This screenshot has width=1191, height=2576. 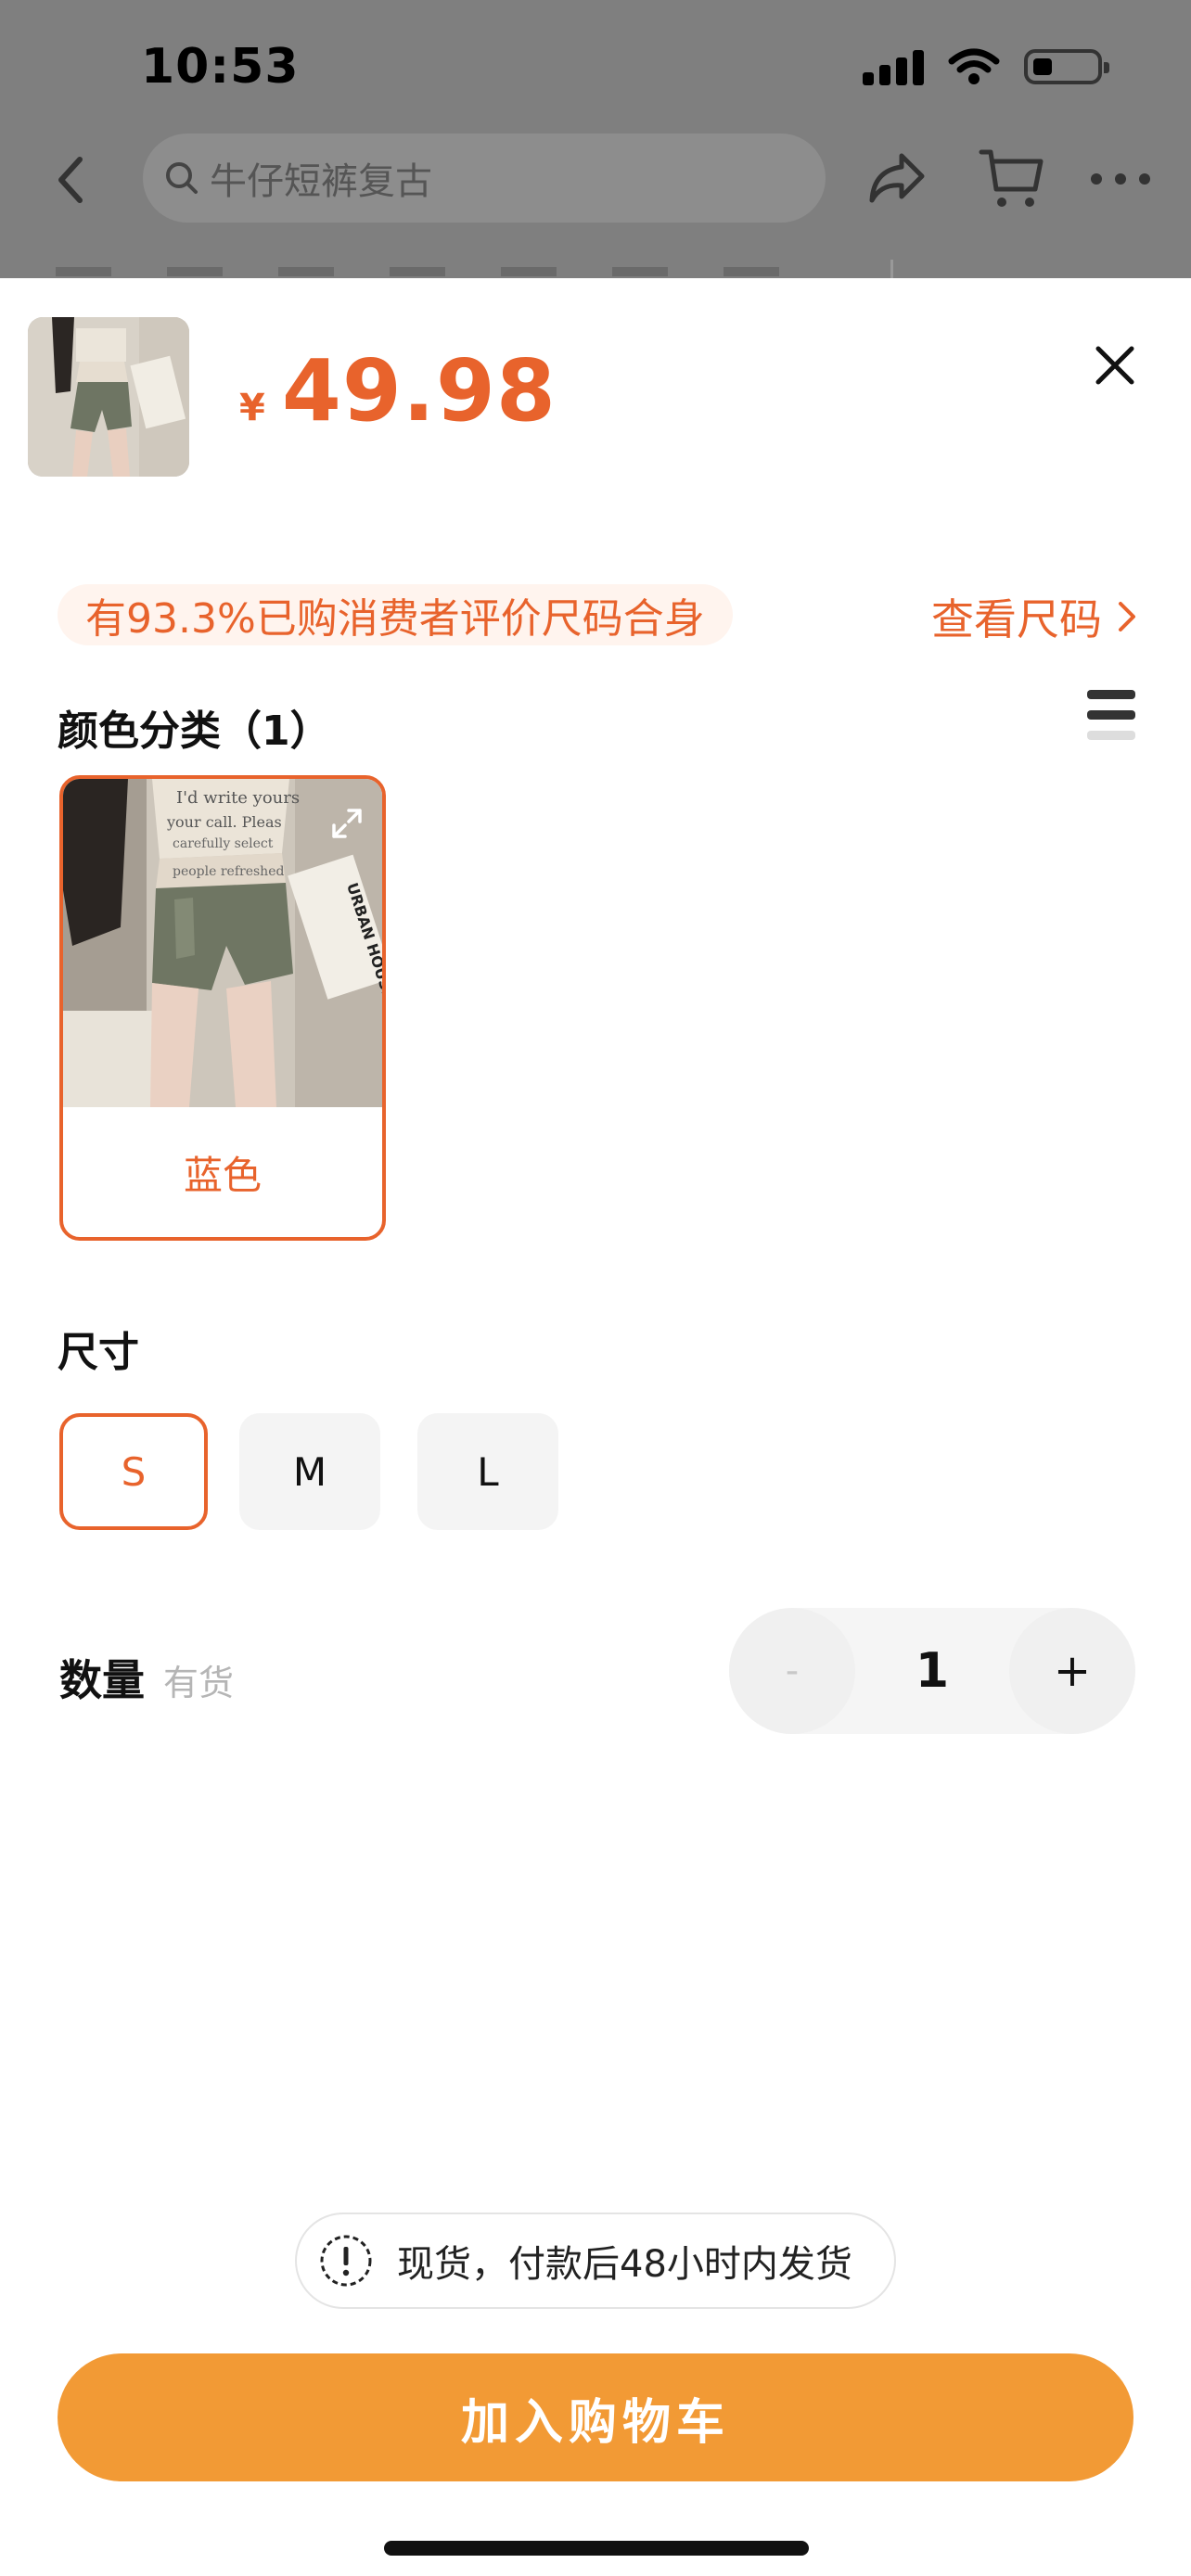 What do you see at coordinates (1121, 179) in the screenshot?
I see `more-icon` at bounding box center [1121, 179].